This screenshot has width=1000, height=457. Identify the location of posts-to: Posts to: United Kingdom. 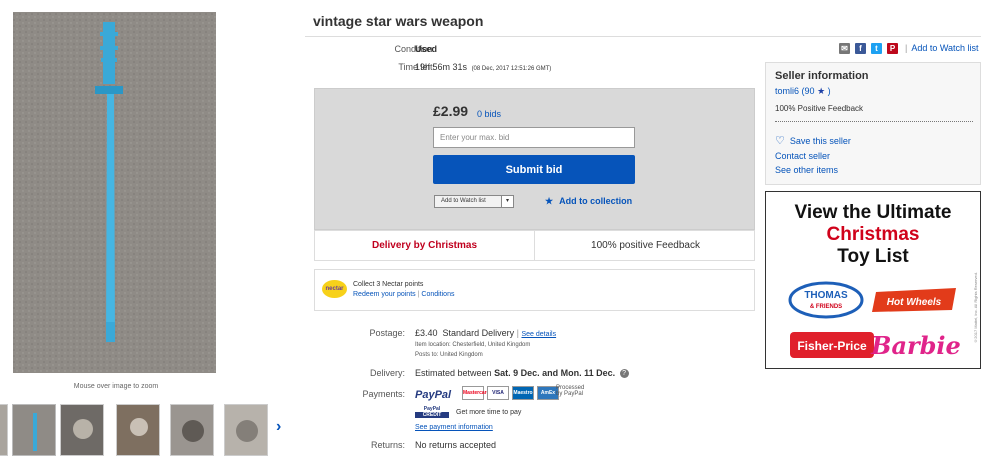
(449, 355).